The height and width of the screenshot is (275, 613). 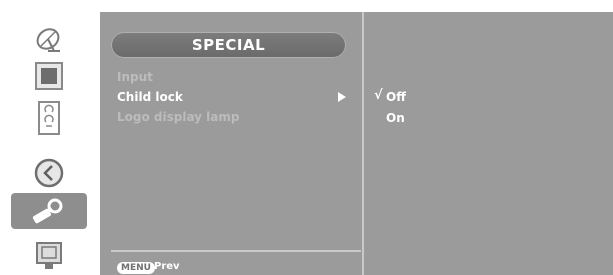 I want to click on picture-icon, so click(x=49, y=76).